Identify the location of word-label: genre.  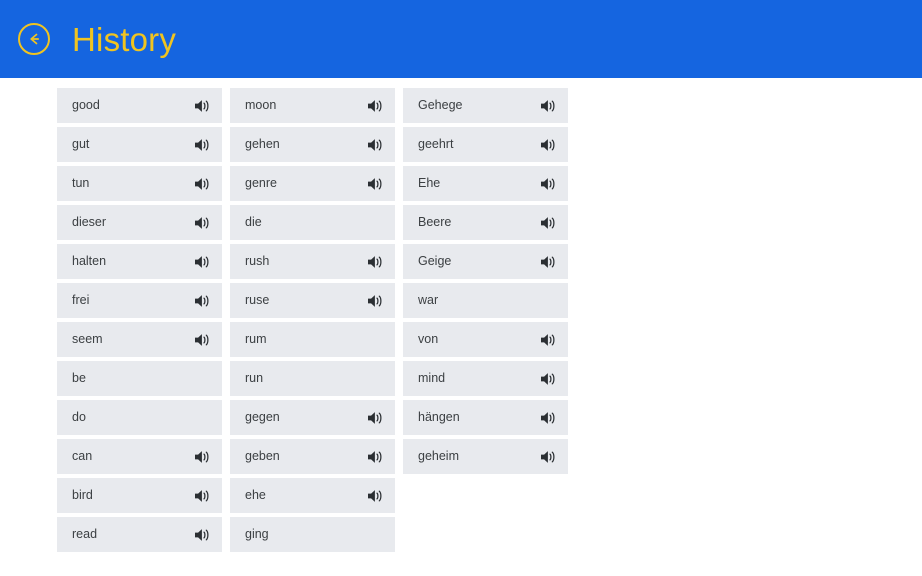
(261, 183).